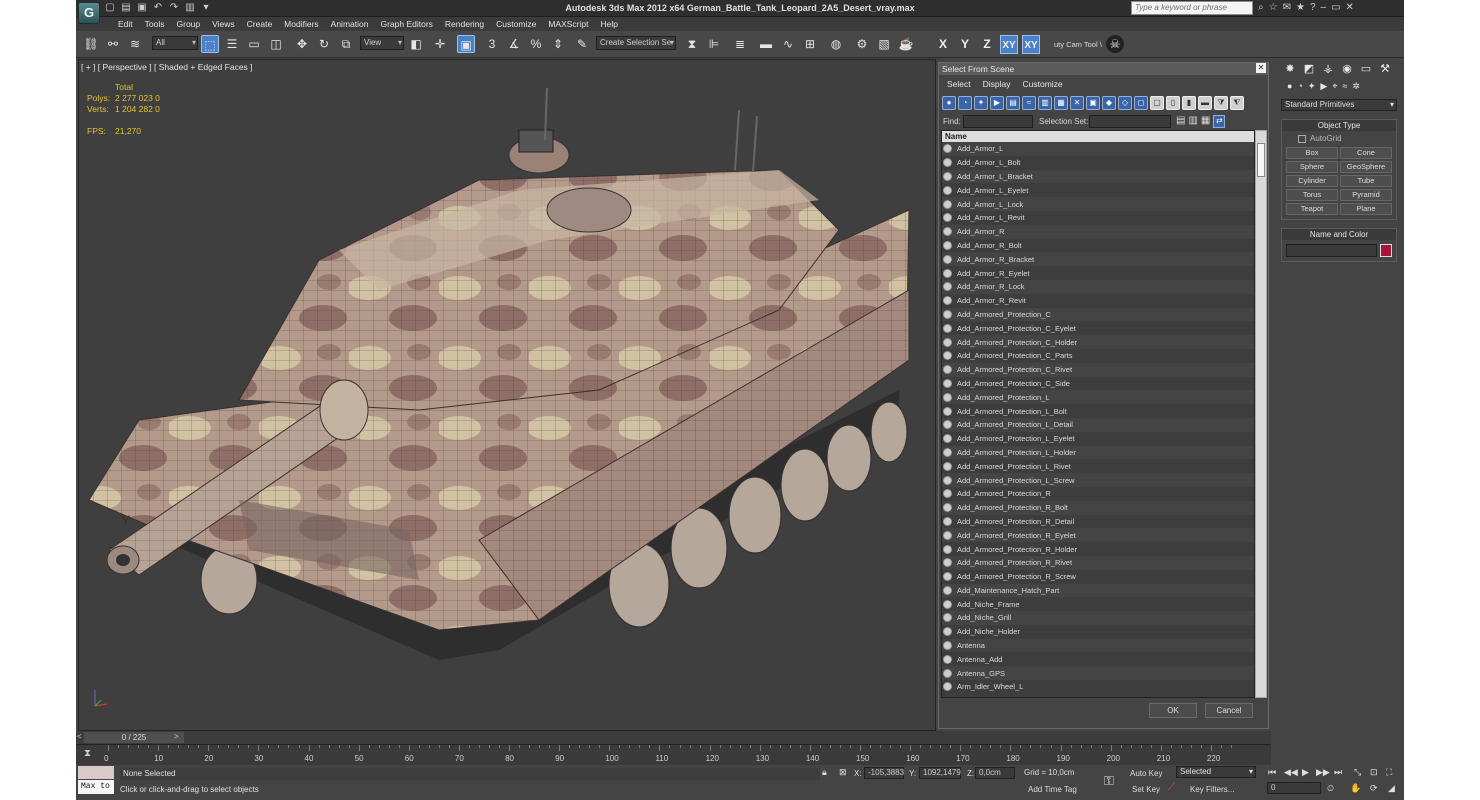 The width and height of the screenshot is (1480, 800). Describe the element at coordinates (346, 44) in the screenshot. I see `scale-icon: ⧉` at that location.